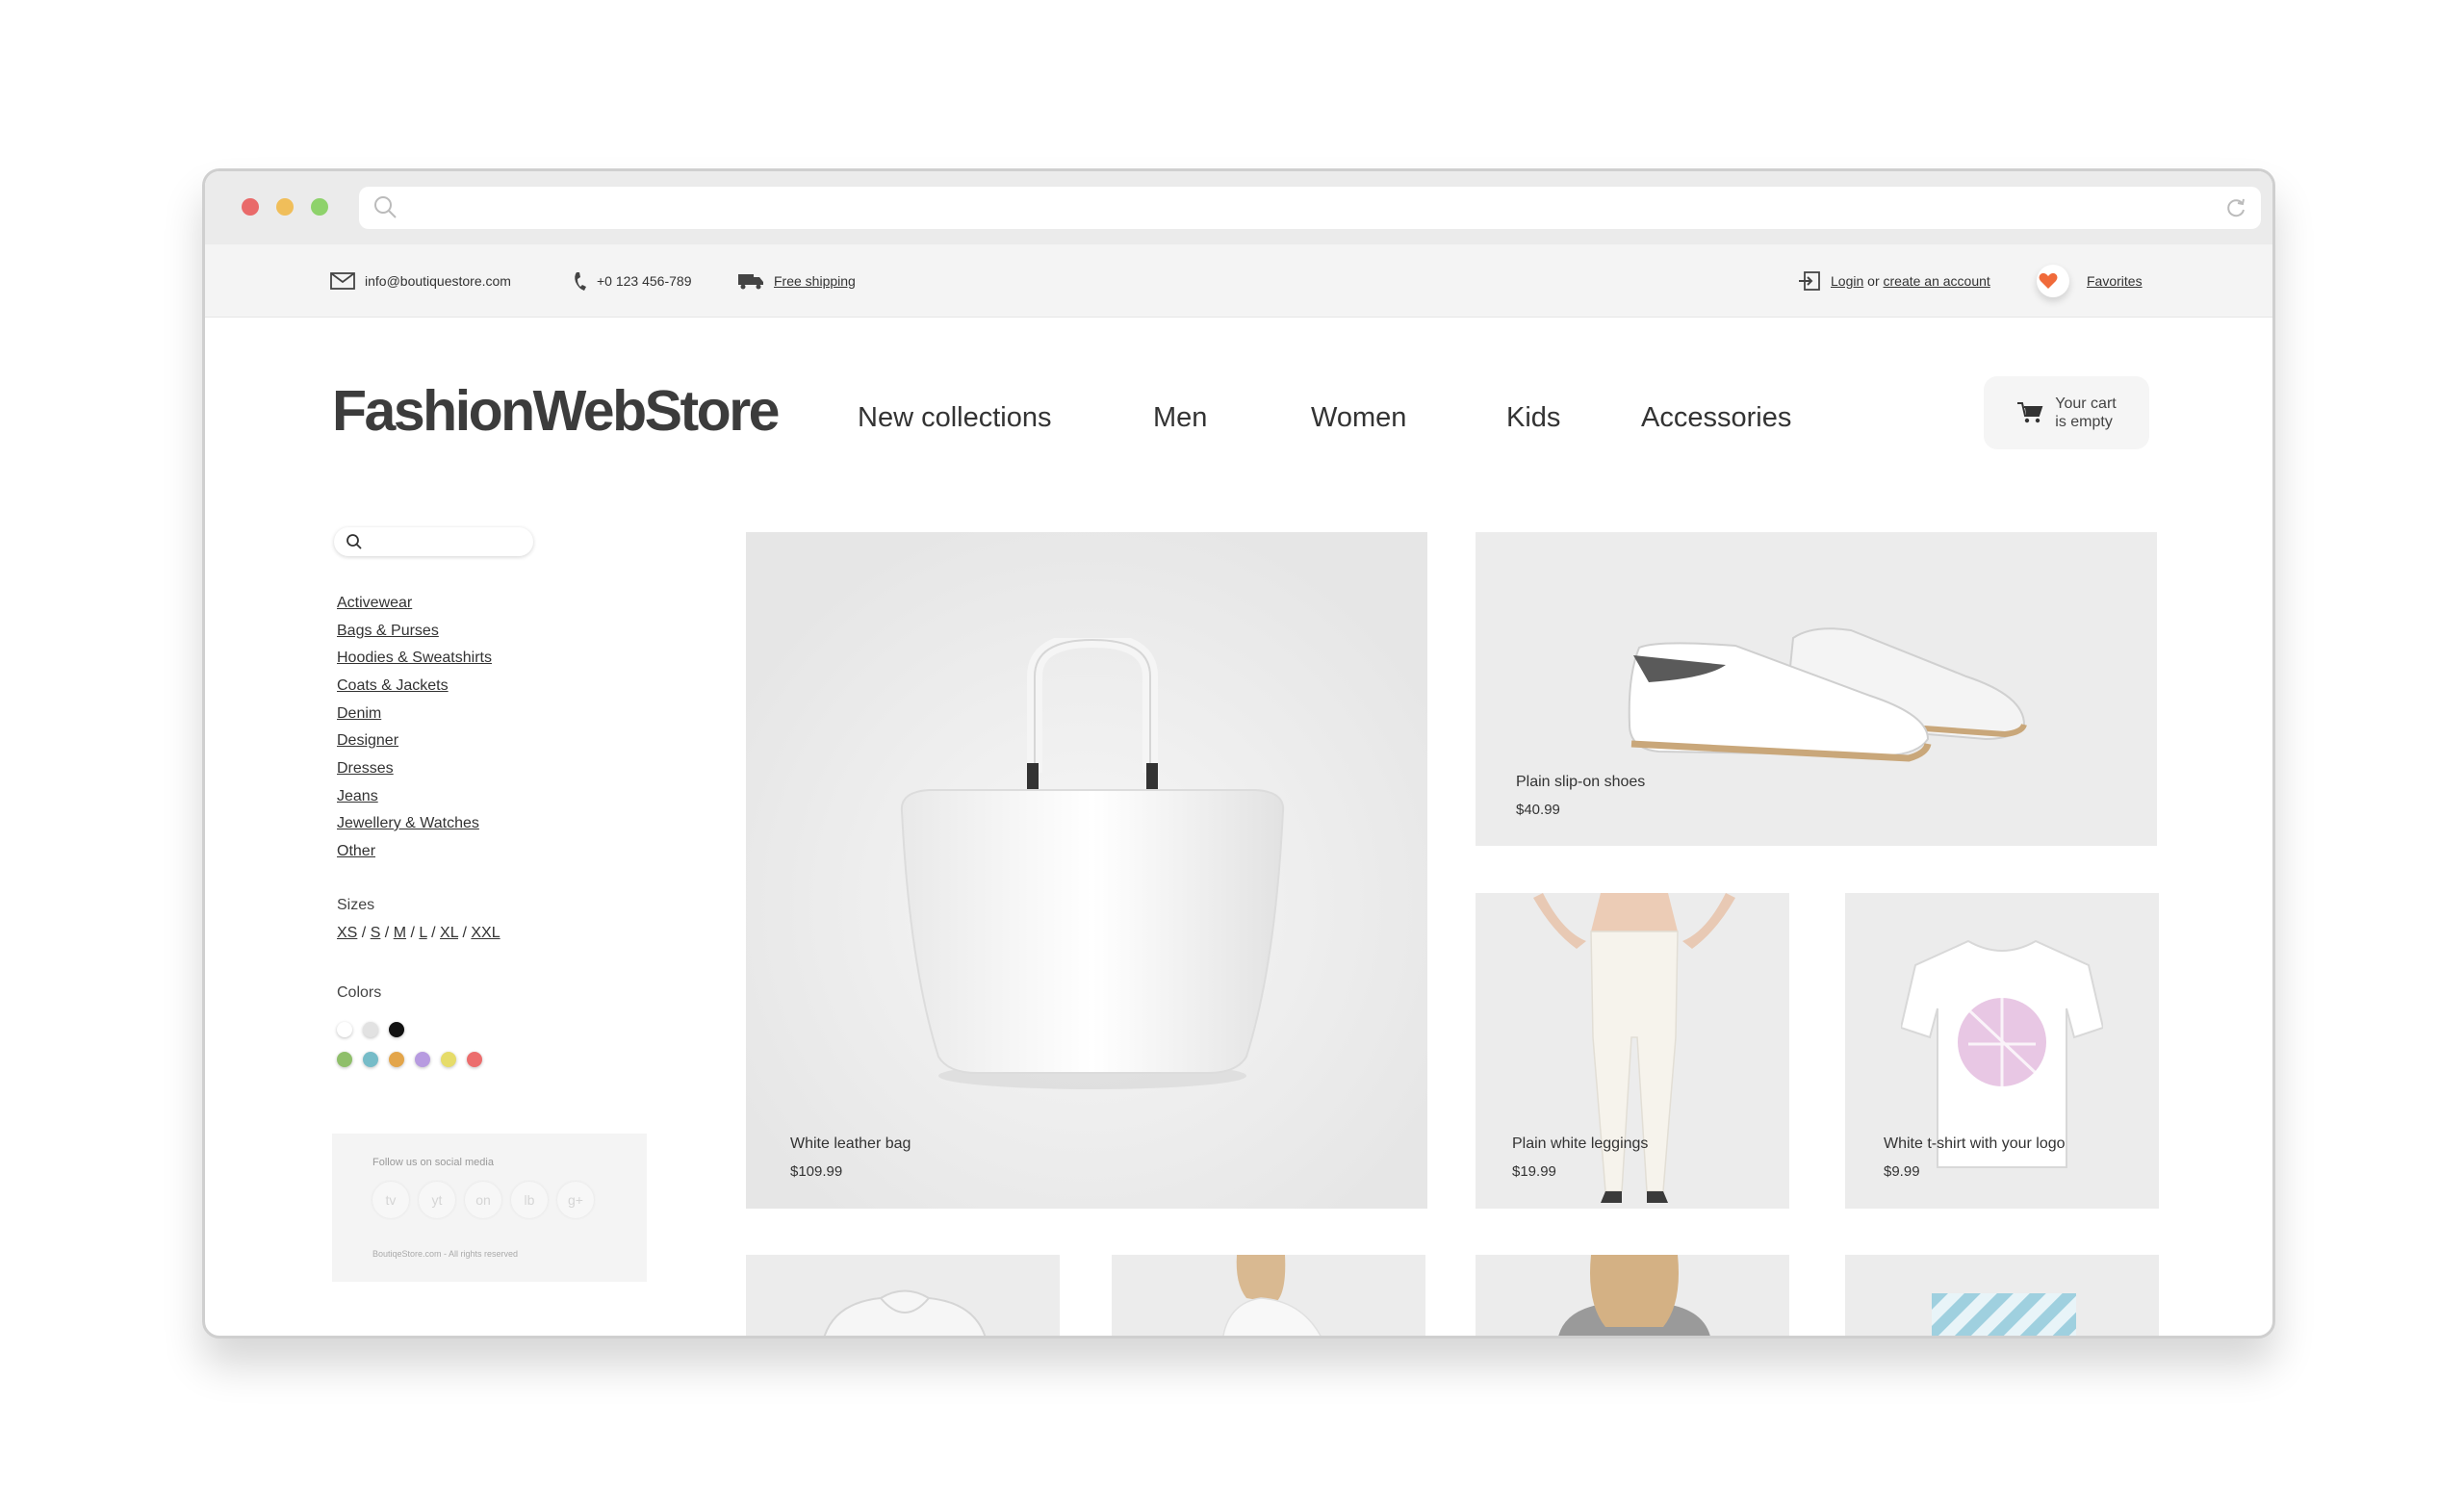 This screenshot has width=2464, height=1505. I want to click on product-price: $40.99, so click(1538, 810).